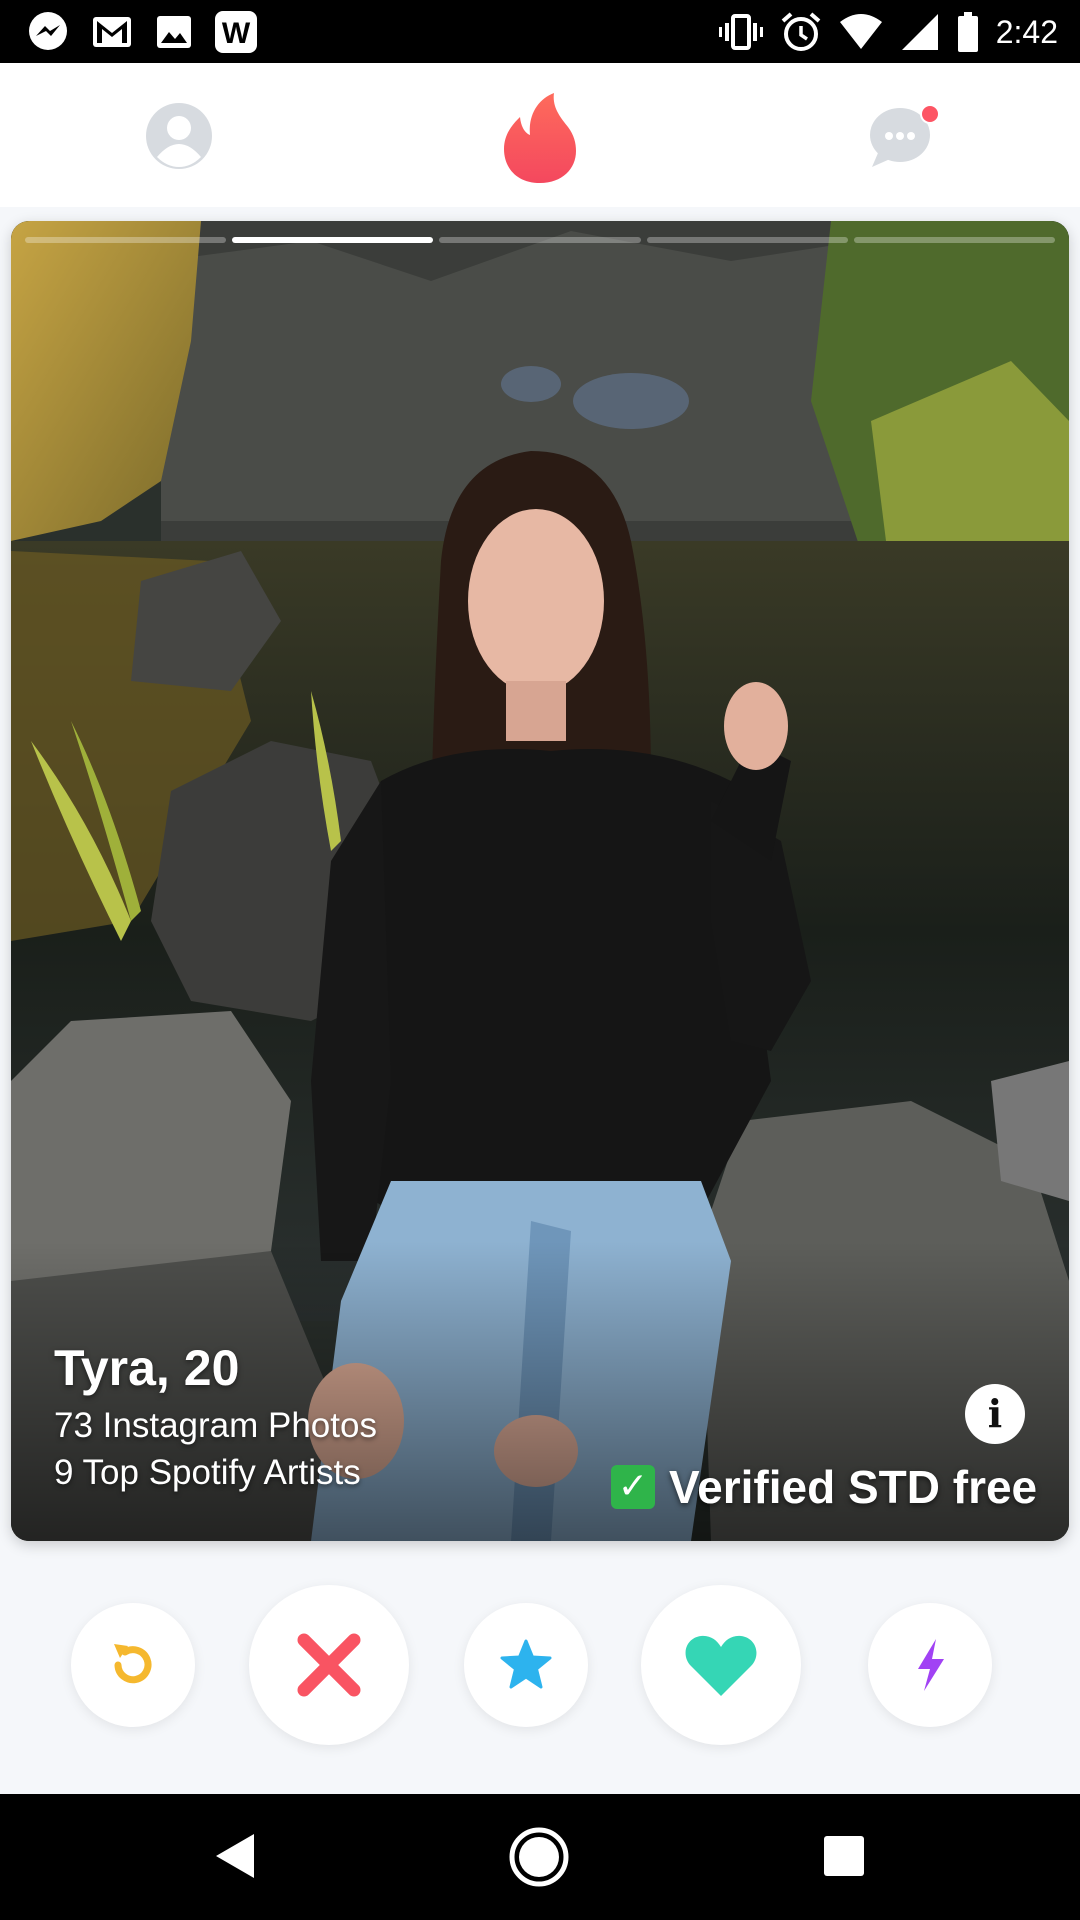 This screenshot has height=1920, width=1080. I want to click on status-bar-system: 2:42, so click(888, 32).